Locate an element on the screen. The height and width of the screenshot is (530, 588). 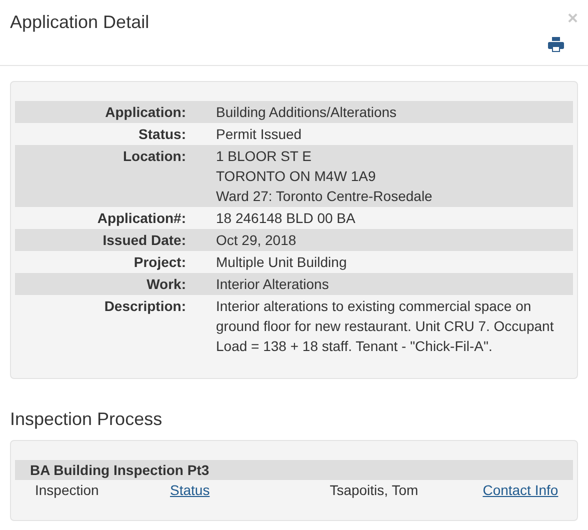
field-value: Multiple Unit Building is located at coordinates (282, 262).